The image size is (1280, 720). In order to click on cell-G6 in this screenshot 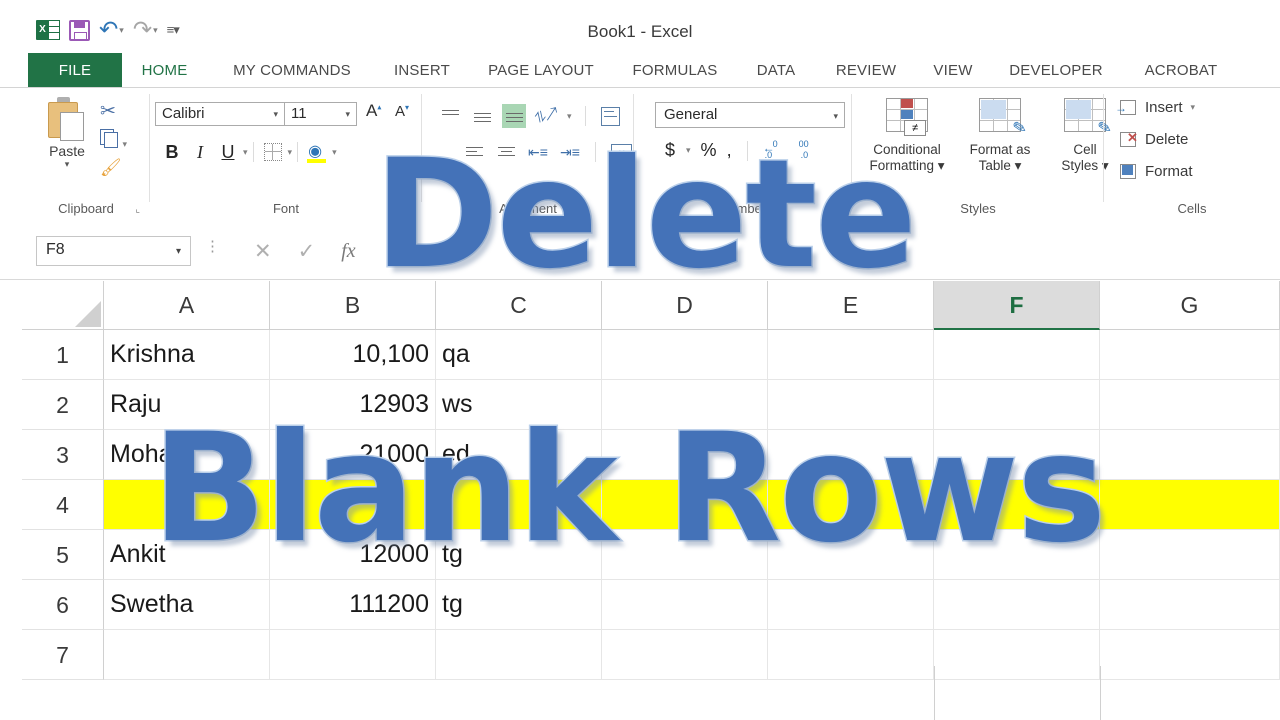, I will do `click(1190, 604)`.